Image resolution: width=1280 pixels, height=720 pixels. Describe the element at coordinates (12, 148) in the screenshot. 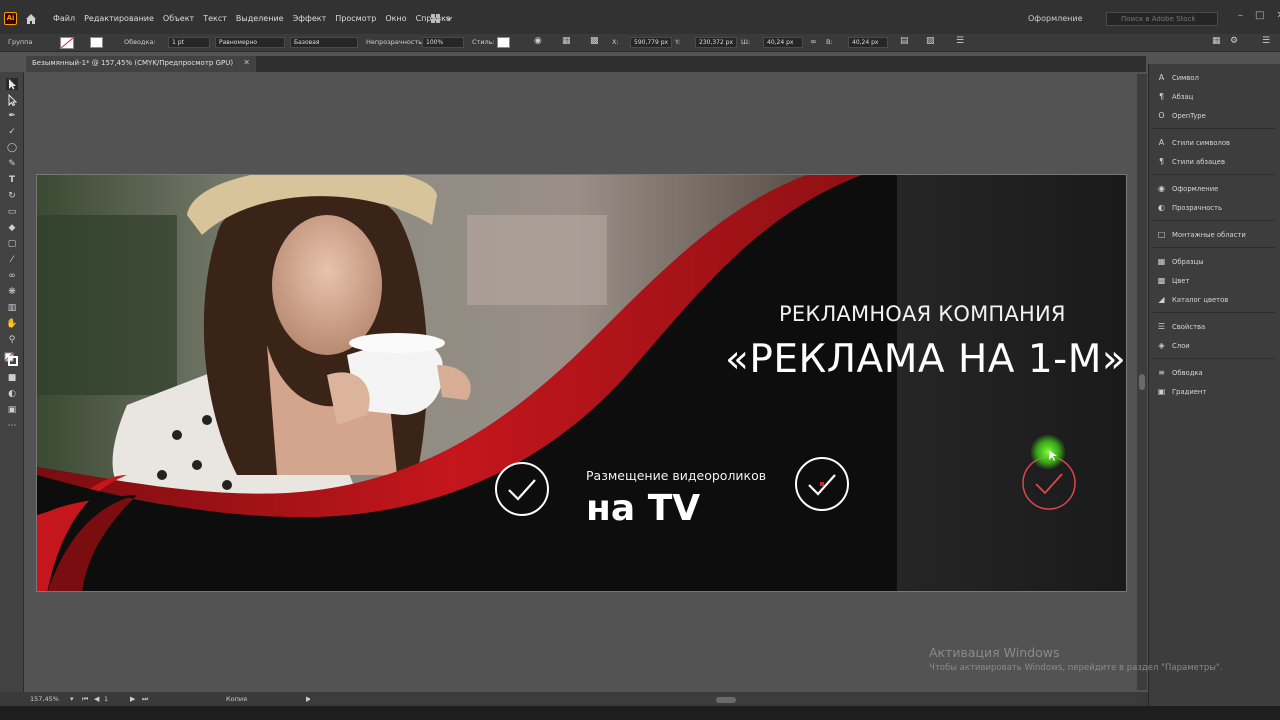

I see `ellipse-tool-icon: ◯` at that location.